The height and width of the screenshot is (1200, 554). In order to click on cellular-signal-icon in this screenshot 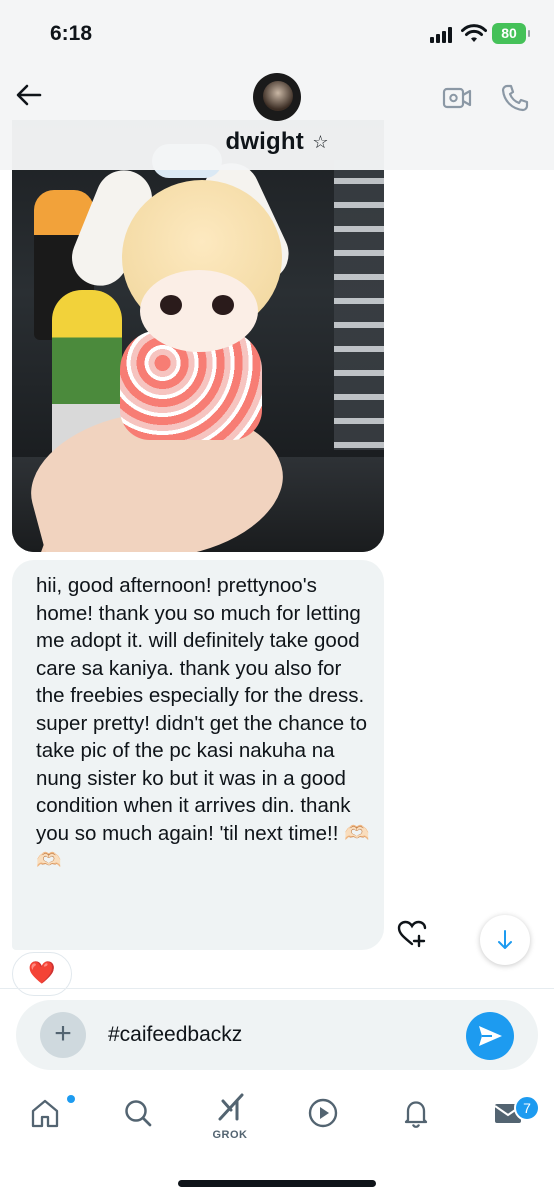, I will do `click(443, 35)`.